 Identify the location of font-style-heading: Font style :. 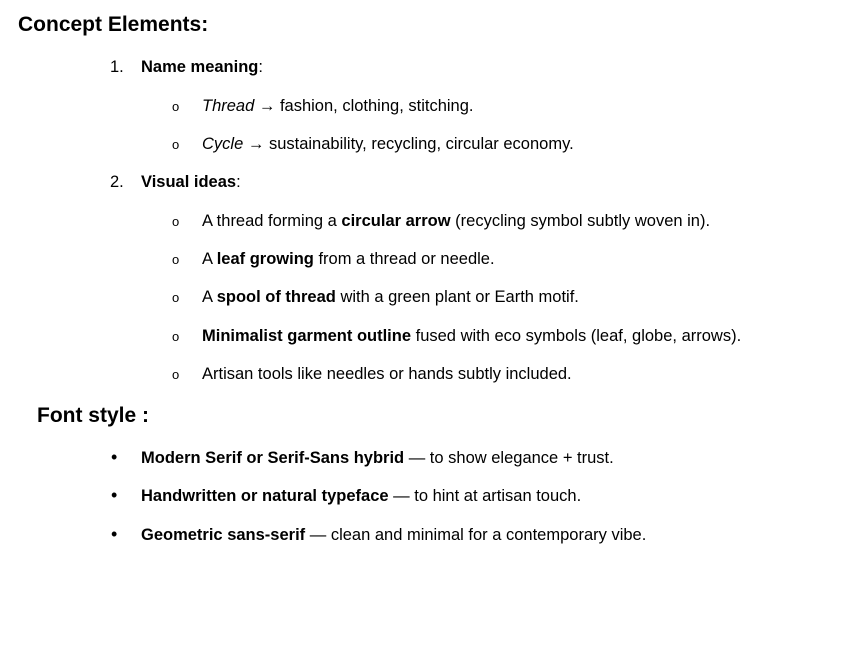
(93, 415).